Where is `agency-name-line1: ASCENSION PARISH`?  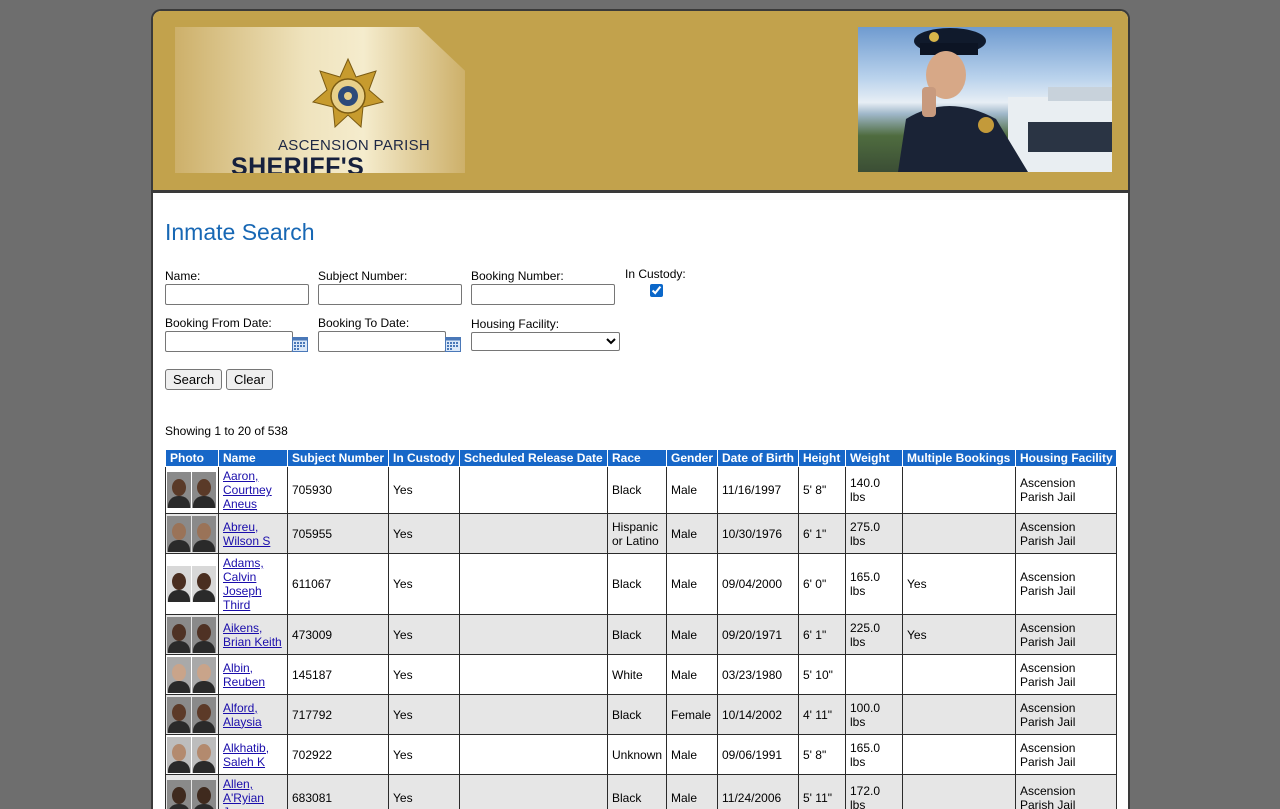
agency-name-line1: ASCENSION PARISH is located at coordinates (354, 145).